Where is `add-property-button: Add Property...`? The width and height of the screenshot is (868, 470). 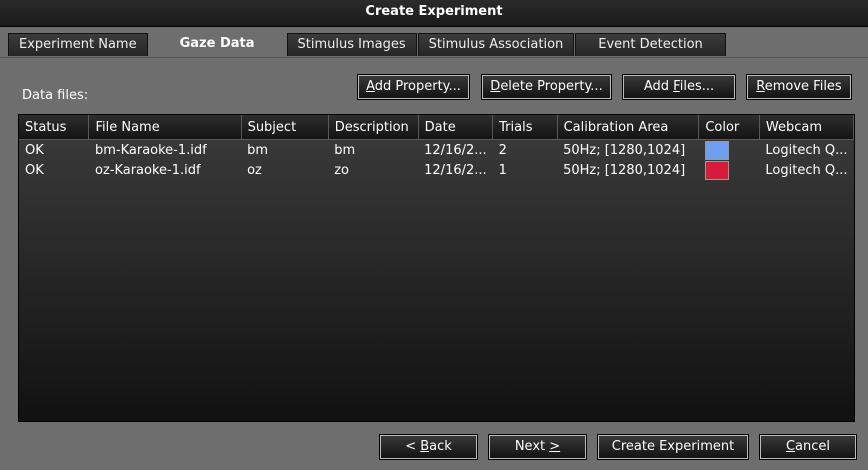 add-property-button: Add Property... is located at coordinates (413, 87).